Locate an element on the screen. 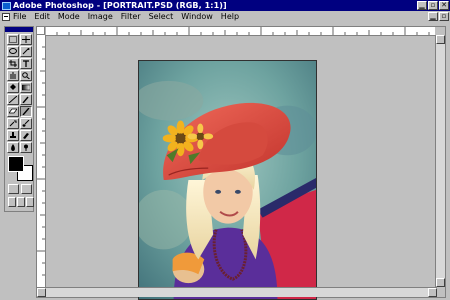 This screenshot has height=300, width=450. menu-image: Image is located at coordinates (100, 16).